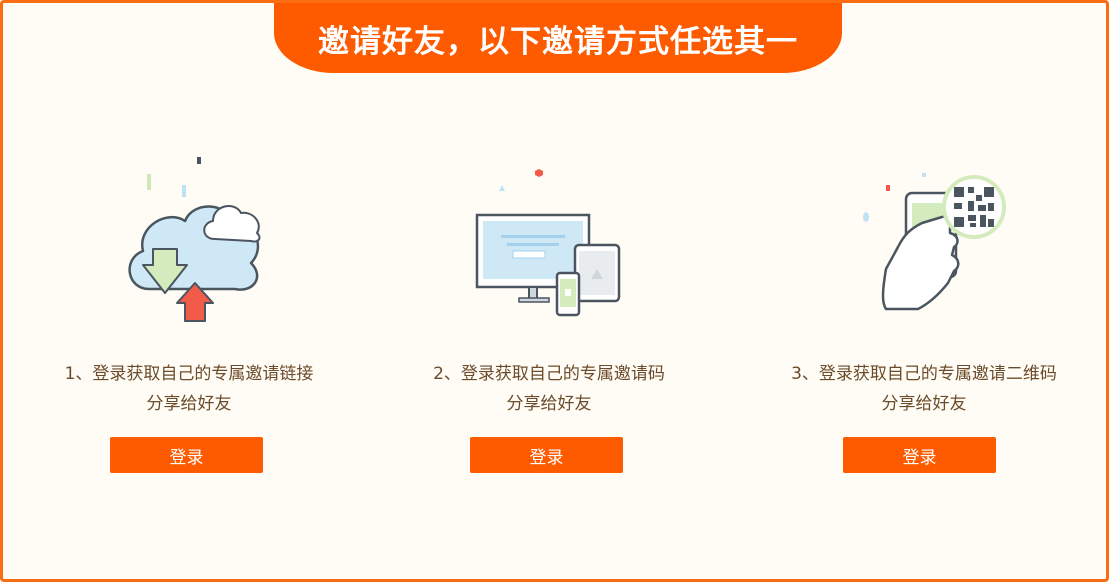  What do you see at coordinates (919, 455) in the screenshot?
I see `login-button-qrcode: 登录` at bounding box center [919, 455].